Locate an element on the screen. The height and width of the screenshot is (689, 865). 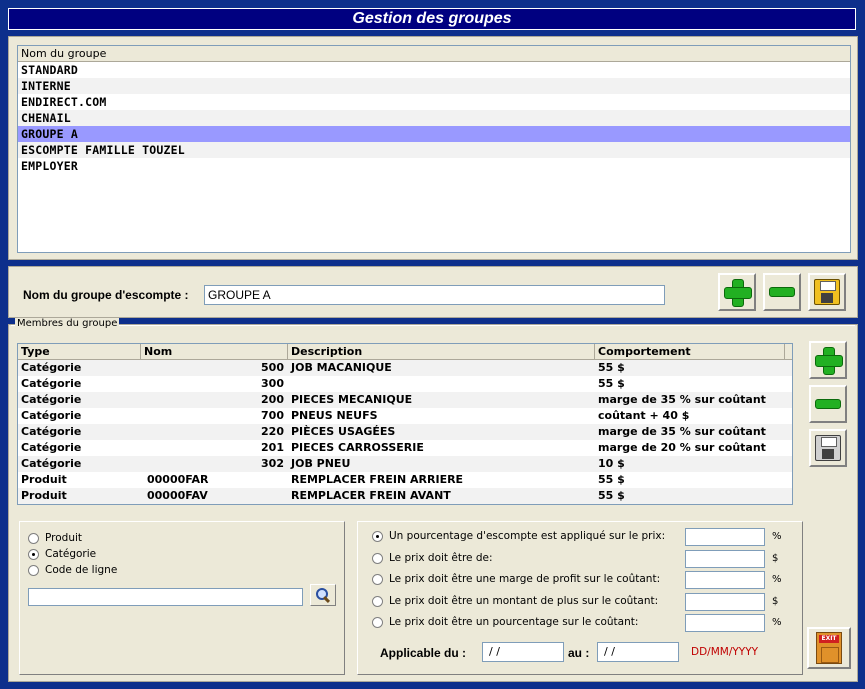
cell-nom: 700 is located at coordinates (272, 415).